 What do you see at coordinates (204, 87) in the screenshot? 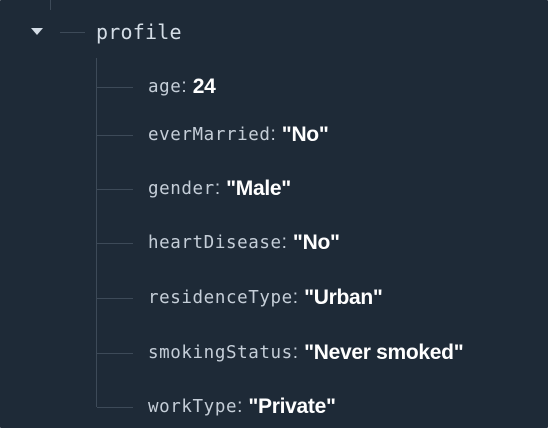
I see `field-value: 24` at bounding box center [204, 87].